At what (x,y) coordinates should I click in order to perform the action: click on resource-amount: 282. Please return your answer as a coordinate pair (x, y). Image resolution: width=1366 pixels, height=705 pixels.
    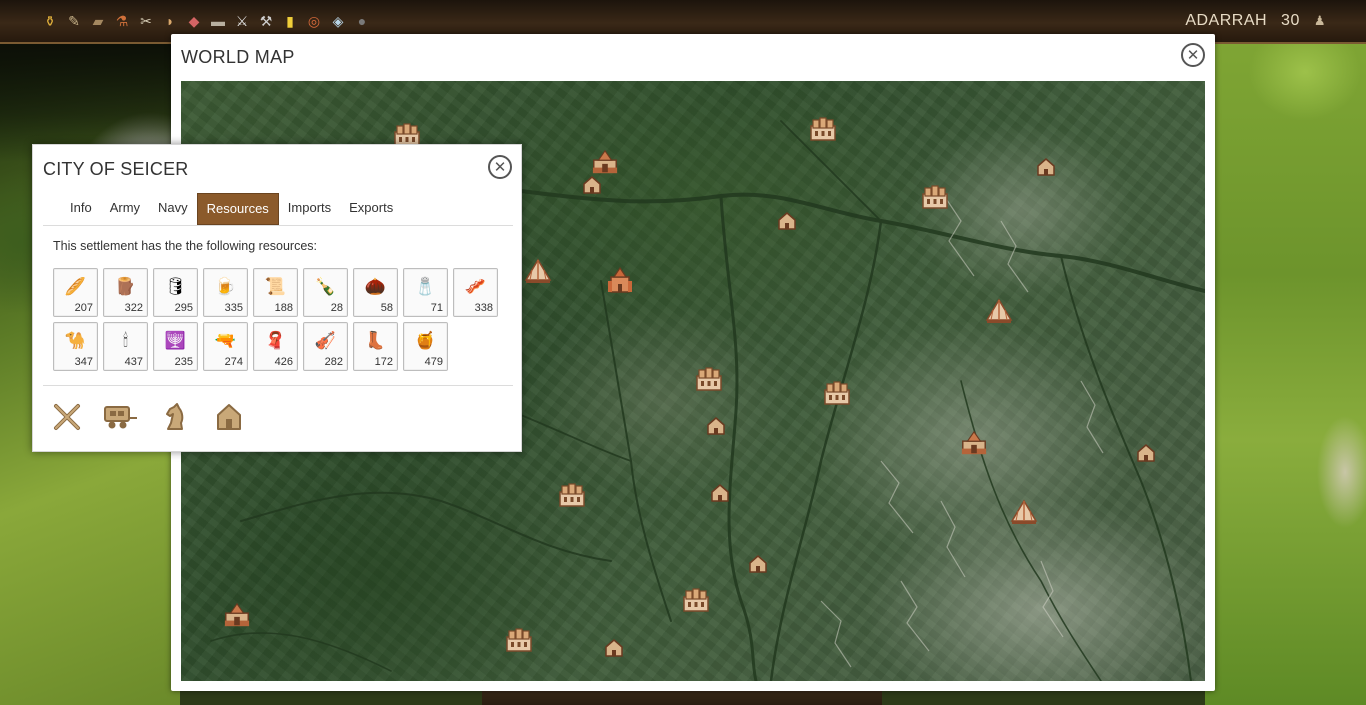
    Looking at the image, I should click on (333, 362).